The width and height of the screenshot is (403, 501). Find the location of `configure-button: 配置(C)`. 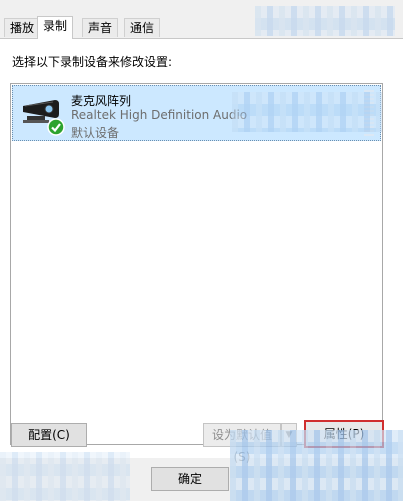

configure-button: 配置(C) is located at coordinates (49, 435).